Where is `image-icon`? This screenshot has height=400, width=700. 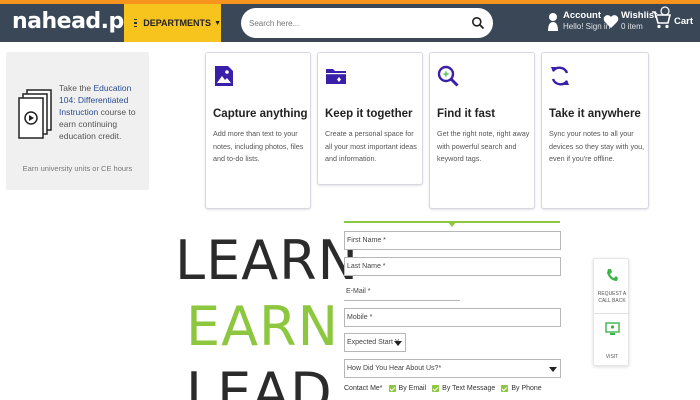 image-icon is located at coordinates (224, 76).